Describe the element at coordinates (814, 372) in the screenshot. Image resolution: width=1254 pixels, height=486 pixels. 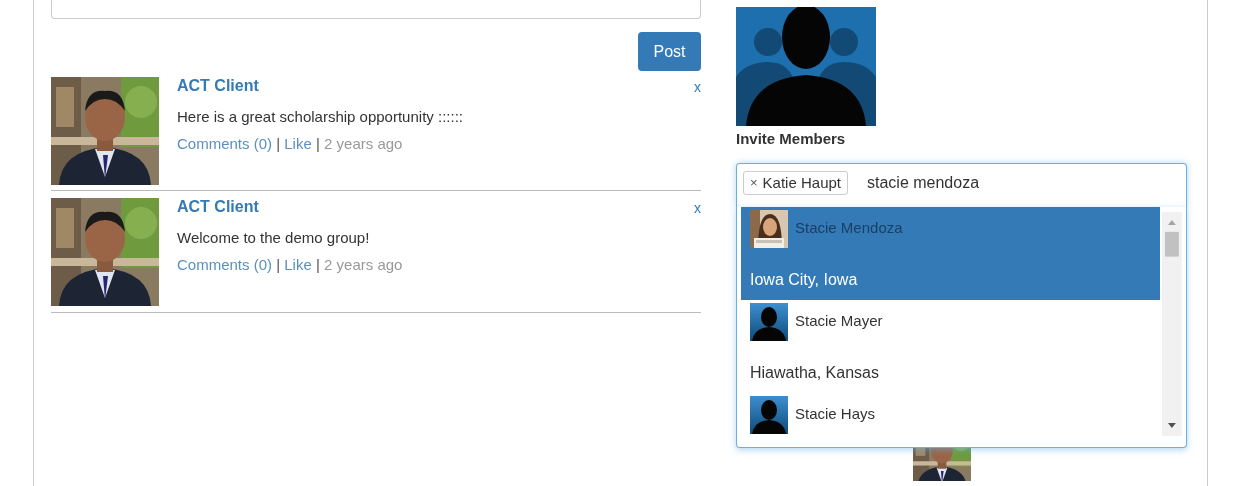
I see `suggestion-location: Hiawatha, Kansas` at that location.